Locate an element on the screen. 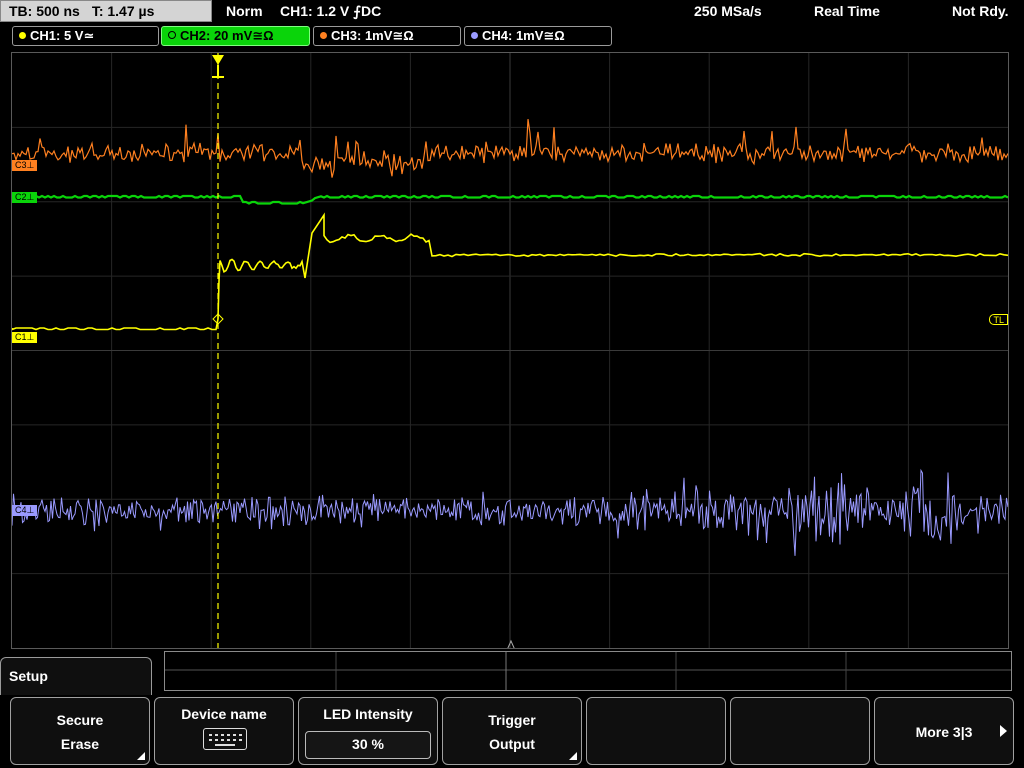 The height and width of the screenshot is (768, 1024). ch3-offset-marker: C3⊥ is located at coordinates (25, 165).